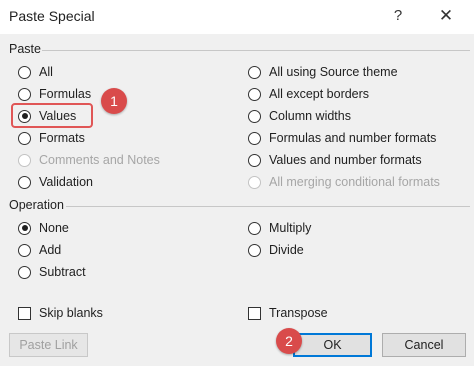  What do you see at coordinates (66, 182) in the screenshot?
I see `radio-label: Validation` at bounding box center [66, 182].